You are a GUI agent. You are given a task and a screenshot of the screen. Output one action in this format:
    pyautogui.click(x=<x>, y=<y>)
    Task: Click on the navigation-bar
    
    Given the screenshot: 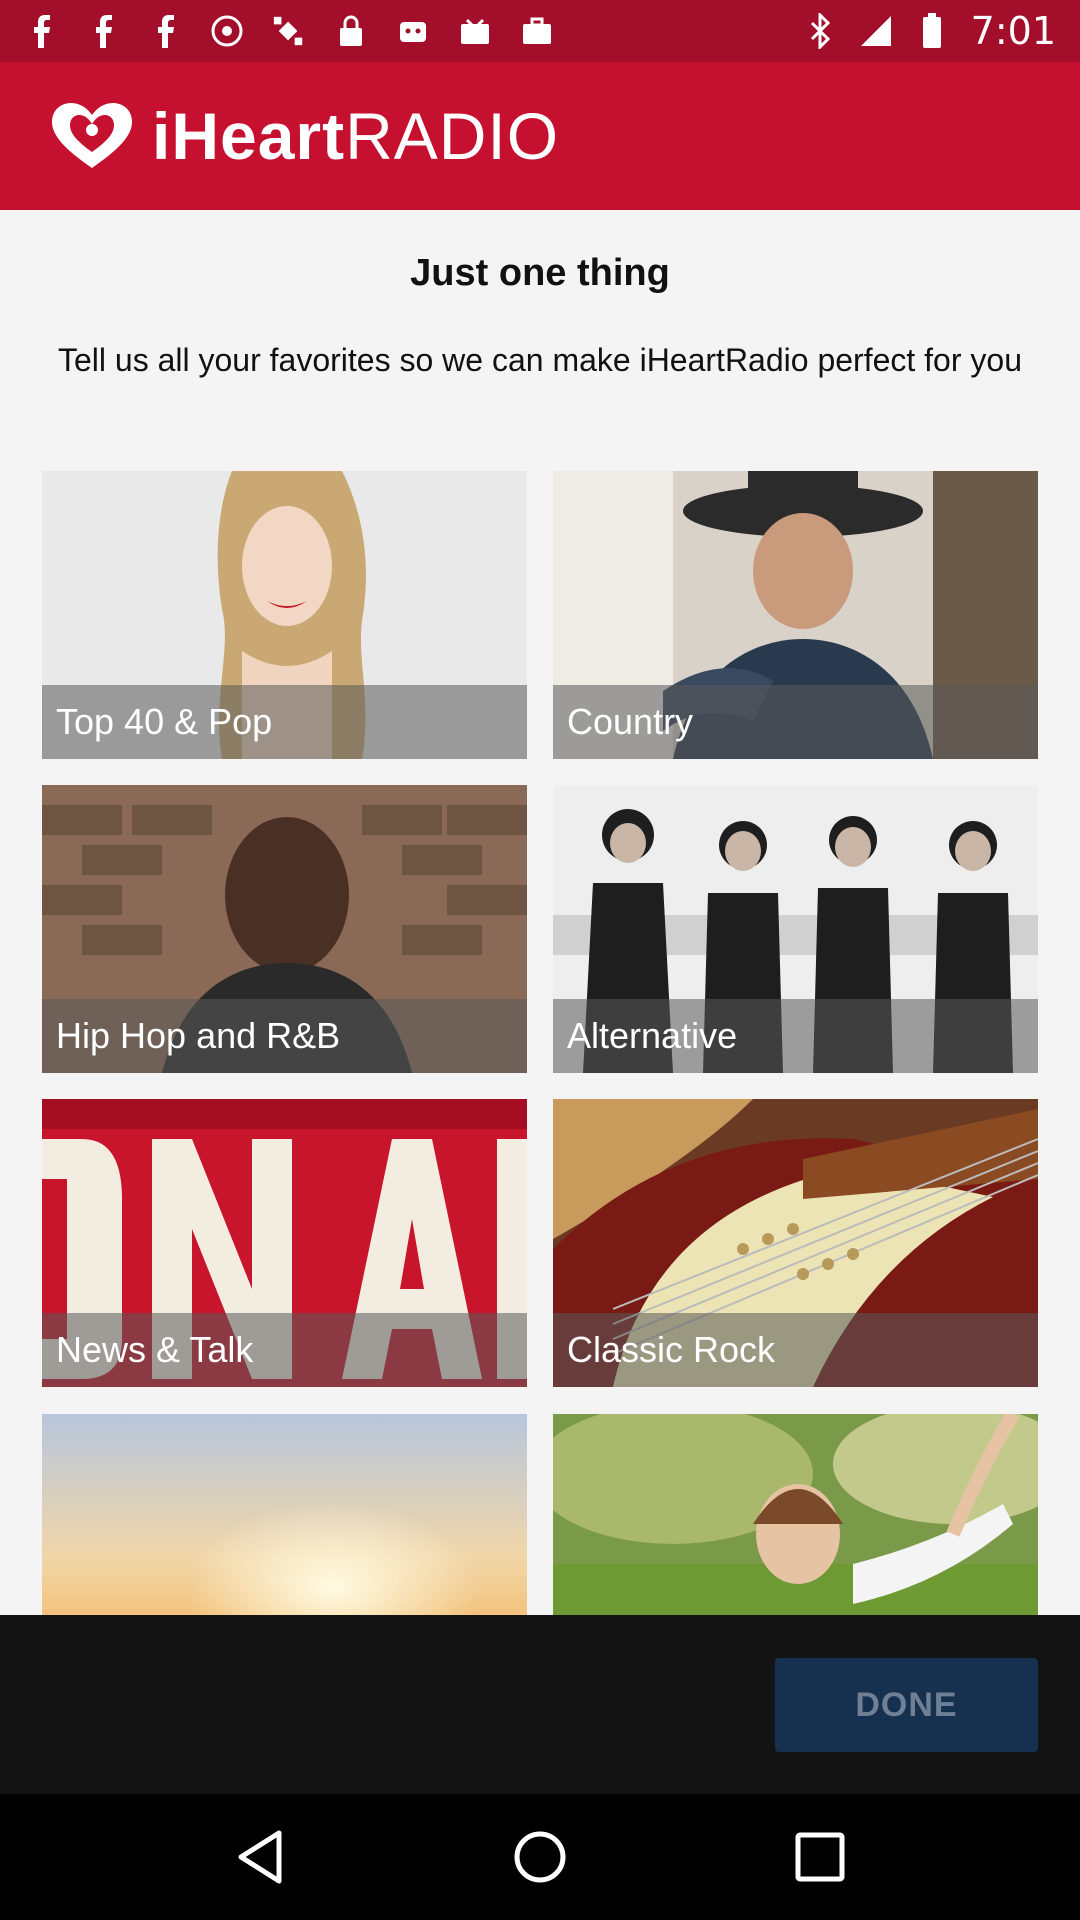 What is the action you would take?
    pyautogui.click(x=540, y=1857)
    